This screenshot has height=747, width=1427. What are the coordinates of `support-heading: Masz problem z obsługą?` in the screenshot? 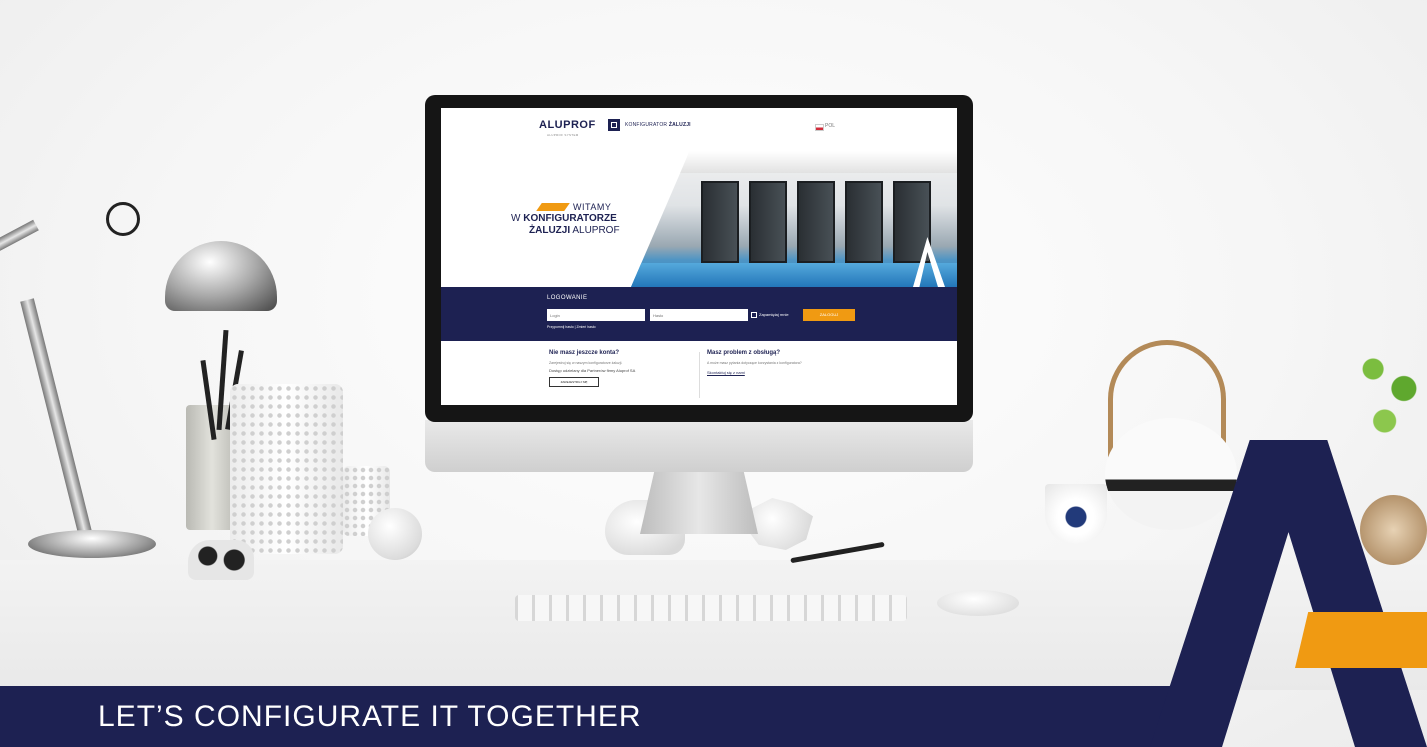 It's located at (744, 353).